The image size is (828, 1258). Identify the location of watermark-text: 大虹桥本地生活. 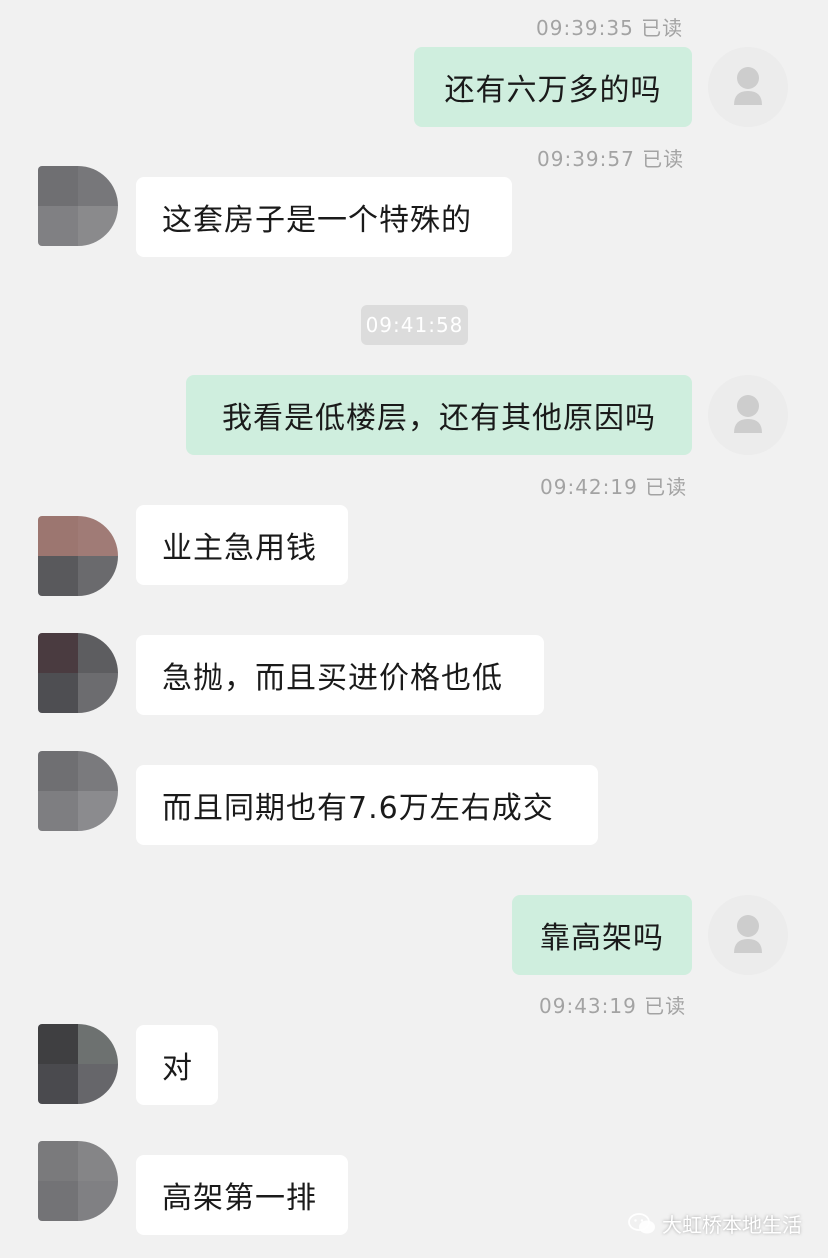
(732, 1225).